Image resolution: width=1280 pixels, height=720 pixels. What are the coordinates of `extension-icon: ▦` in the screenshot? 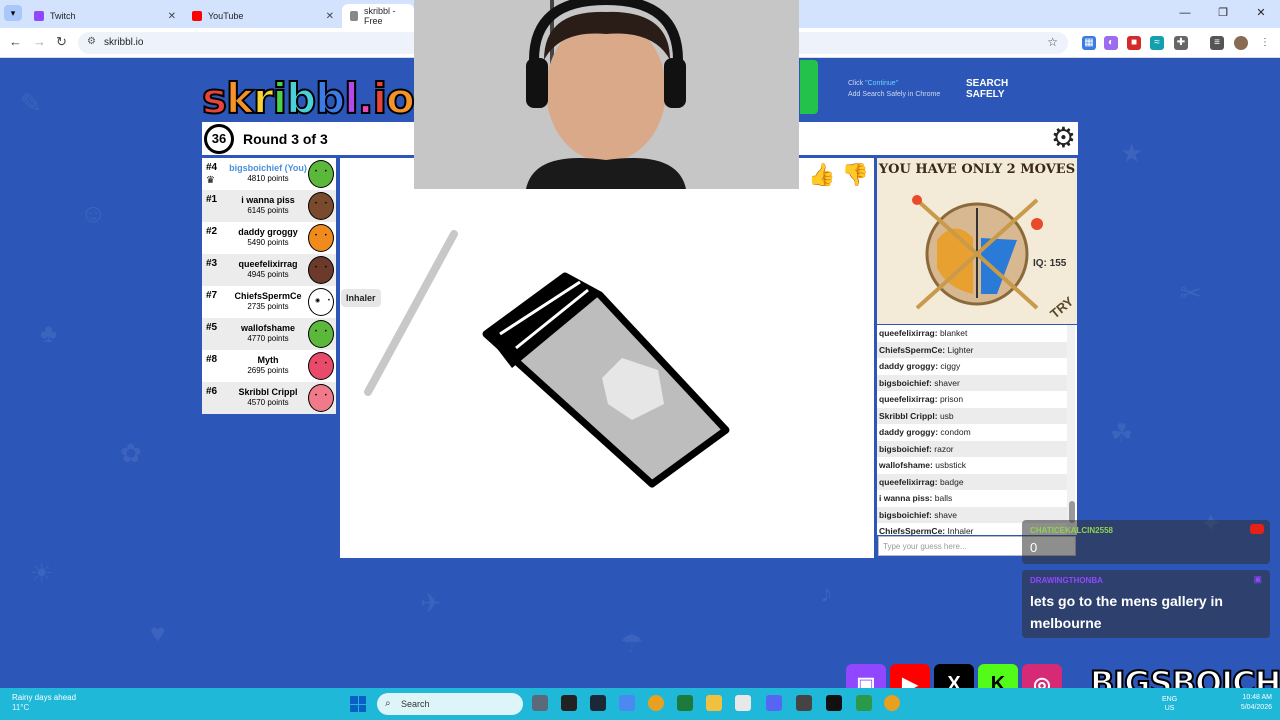 It's located at (1089, 43).